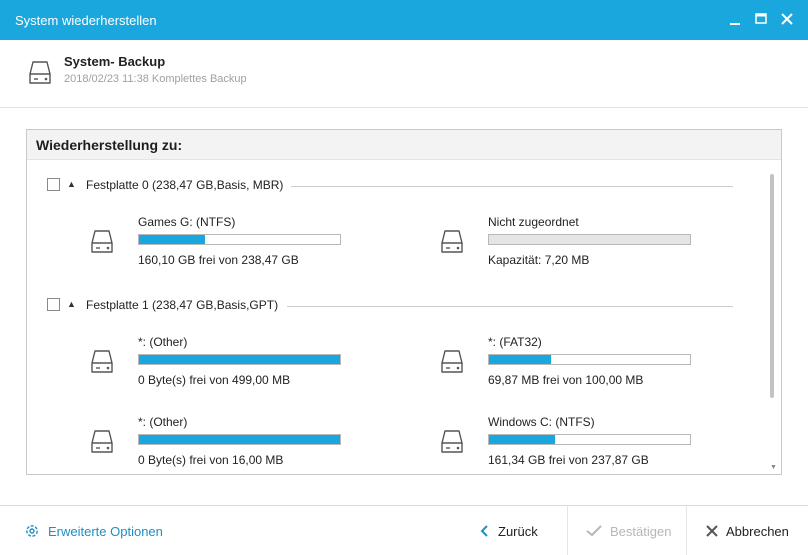 The width and height of the screenshot is (808, 555). Describe the element at coordinates (86, 20) in the screenshot. I see `window-title: System wiederherstellen` at that location.